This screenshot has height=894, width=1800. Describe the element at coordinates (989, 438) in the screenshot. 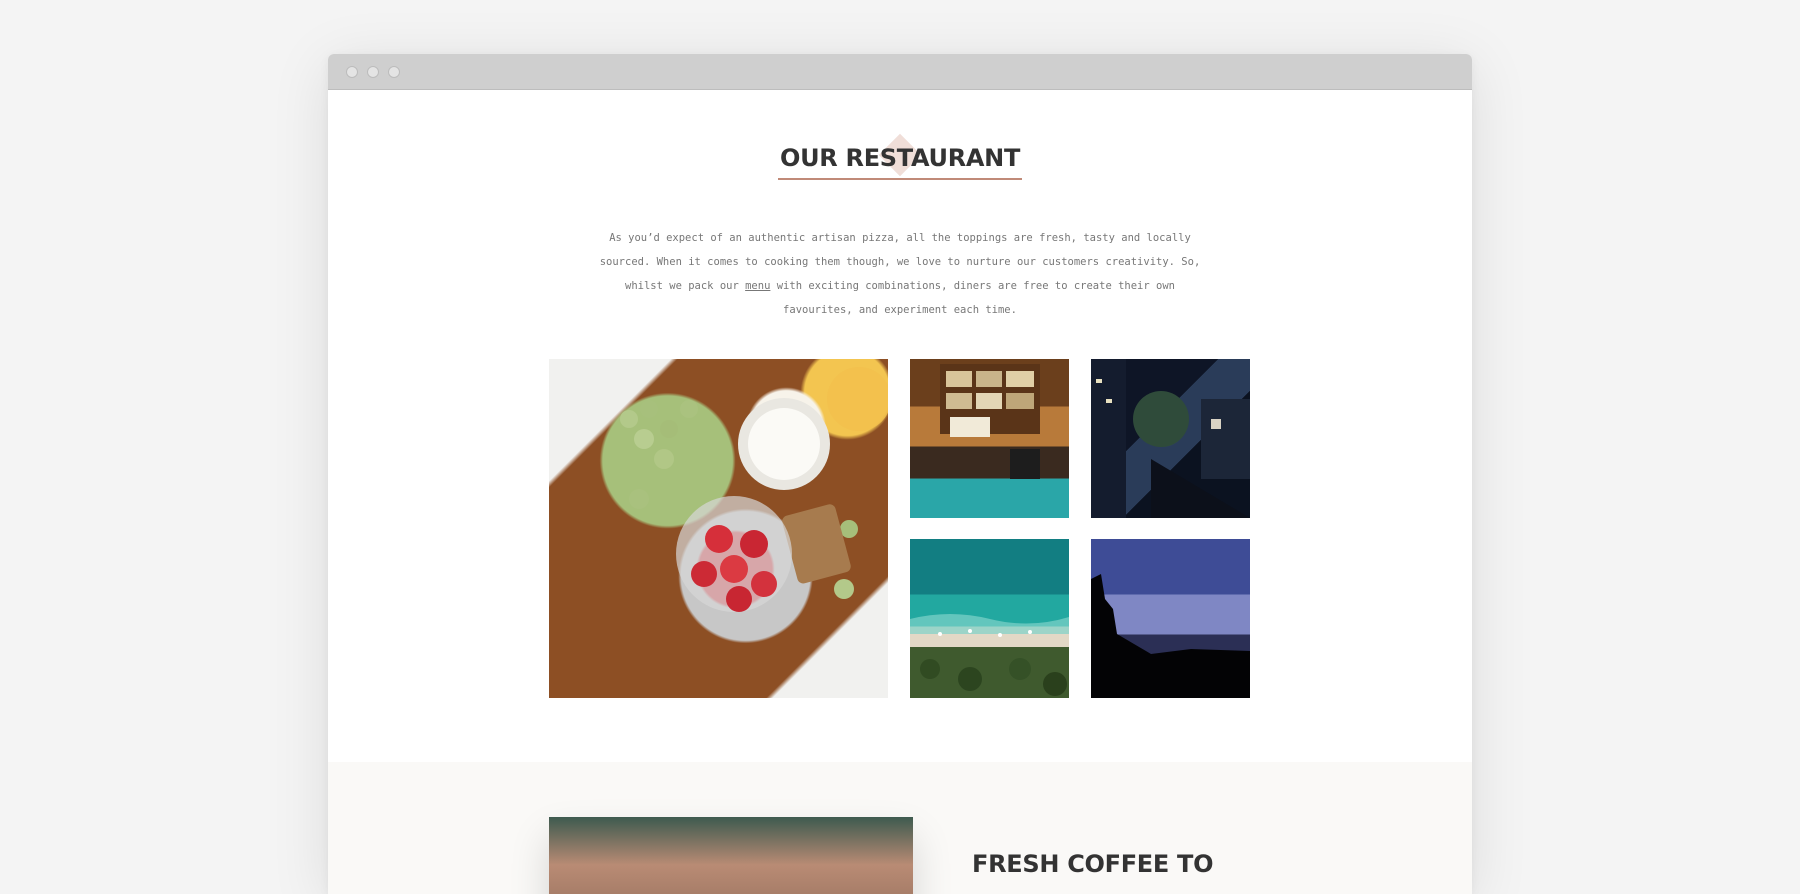

I see `coffee-shop-interior-photo` at that location.